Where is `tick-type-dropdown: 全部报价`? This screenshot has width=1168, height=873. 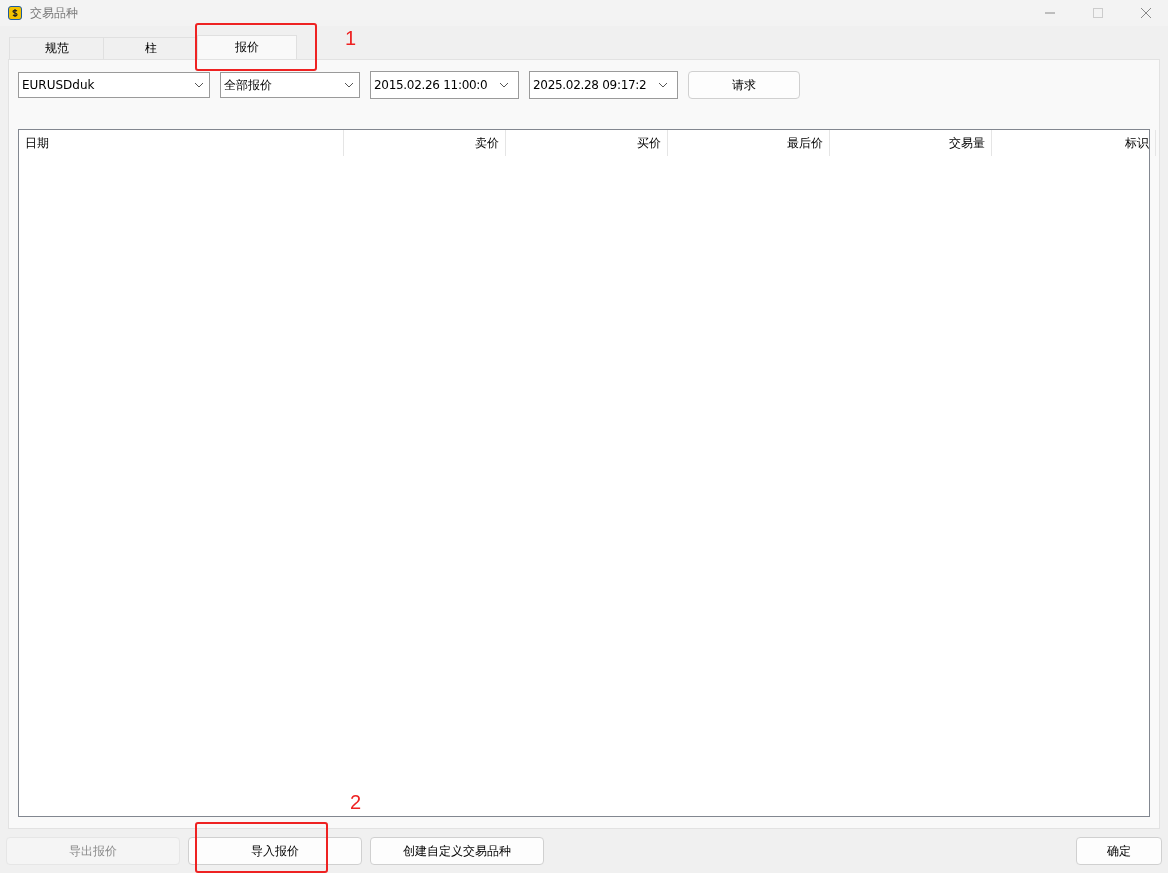 tick-type-dropdown: 全部报价 is located at coordinates (290, 85).